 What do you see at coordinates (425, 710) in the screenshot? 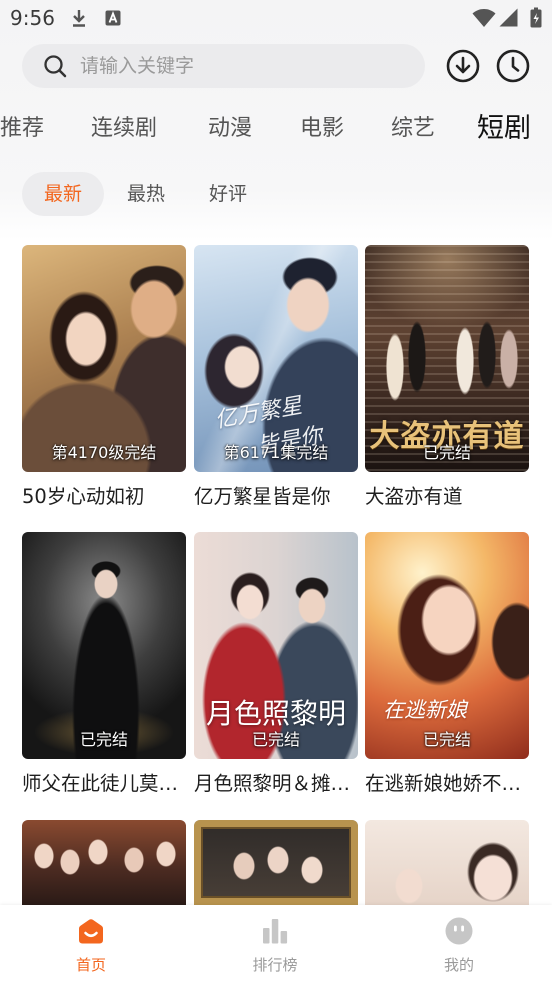
I see `poster-lettering: 在逃新娘` at bounding box center [425, 710].